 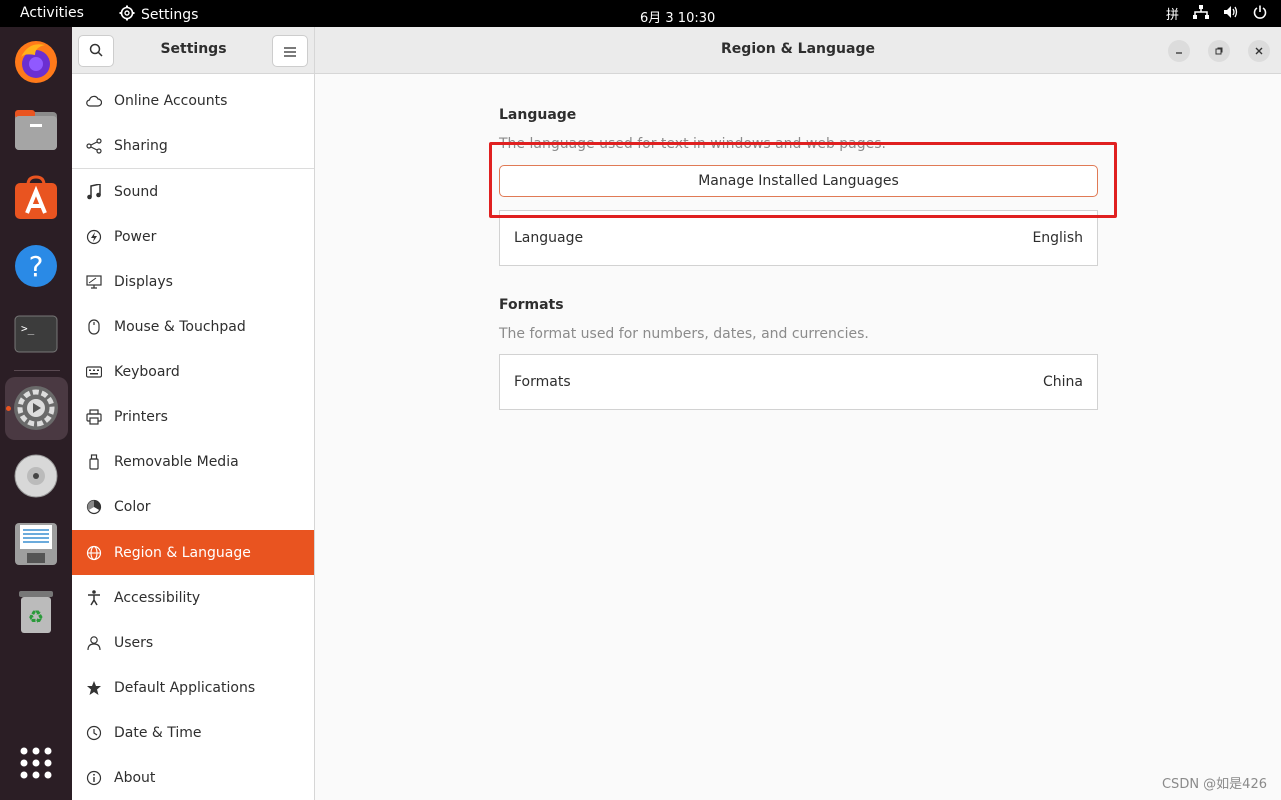 I want to click on volume-icon, so click(x=1231, y=14).